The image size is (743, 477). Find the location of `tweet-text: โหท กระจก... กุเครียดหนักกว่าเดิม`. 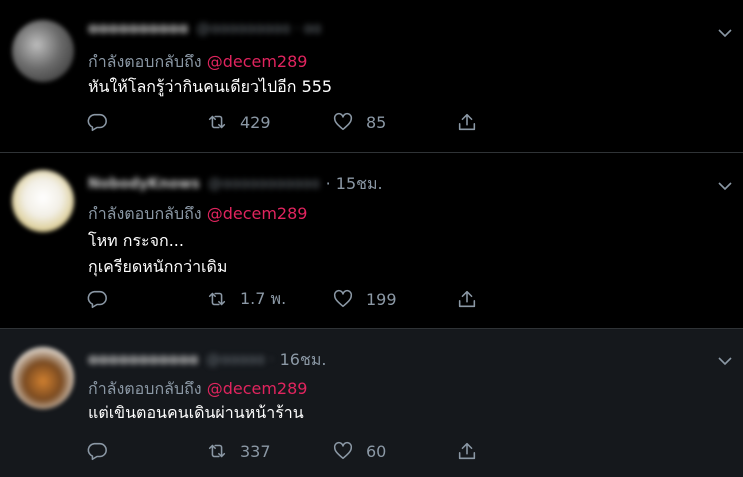

tweet-text: โหท กระจก... กุเครียดหนักกว่าเดิม is located at coordinates (157, 254).